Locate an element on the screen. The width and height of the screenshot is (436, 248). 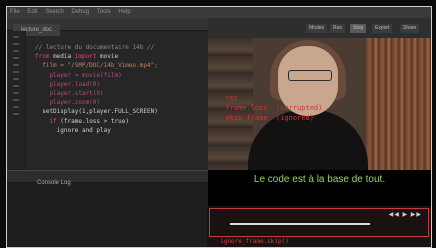
playback-controls: ◀◀ ▶ ▶▶ is located at coordinates (405, 214).